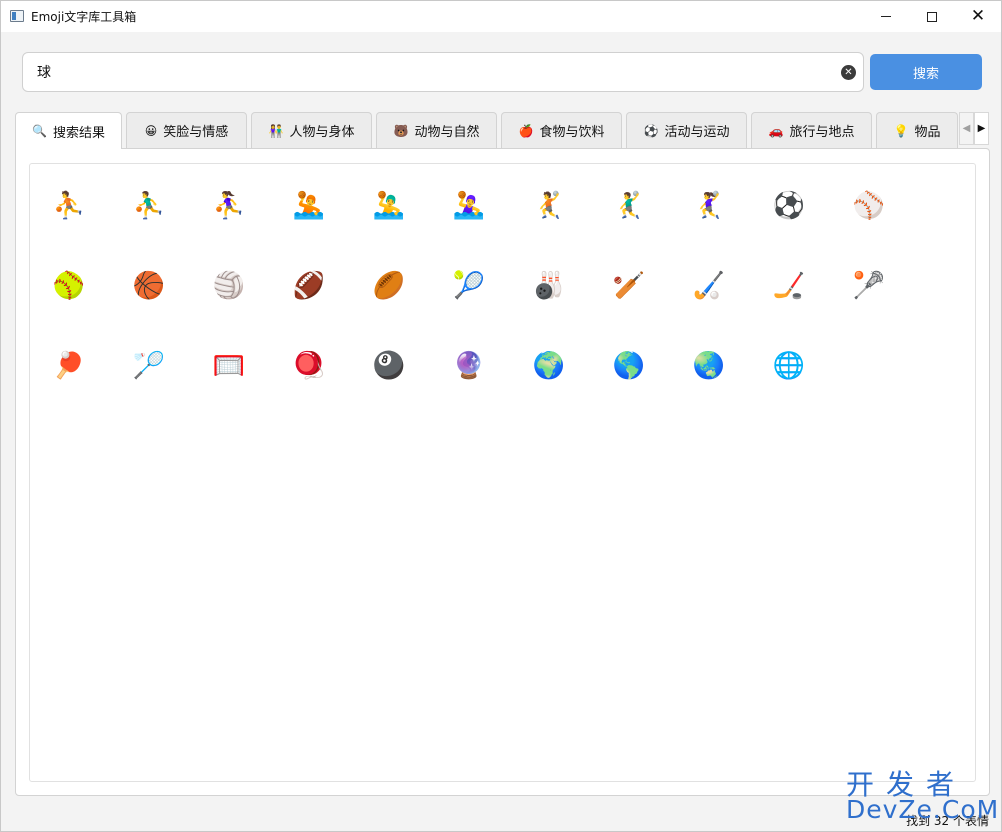  I want to click on emoji-cell: 🏒, so click(789, 286).